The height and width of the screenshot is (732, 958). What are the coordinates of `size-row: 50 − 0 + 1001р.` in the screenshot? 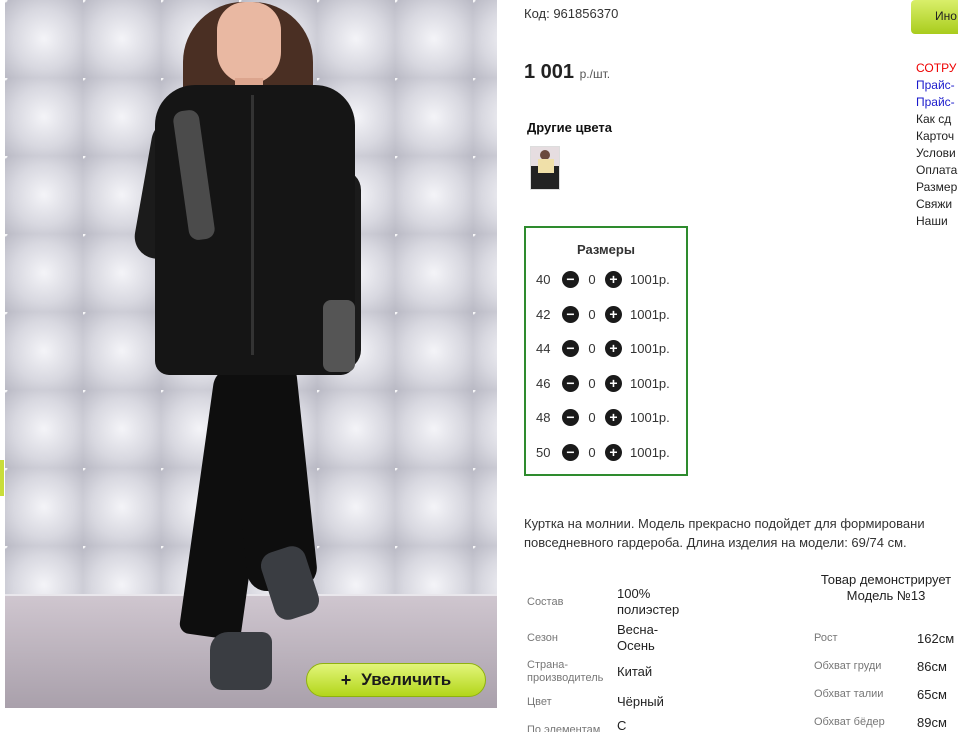 It's located at (603, 452).